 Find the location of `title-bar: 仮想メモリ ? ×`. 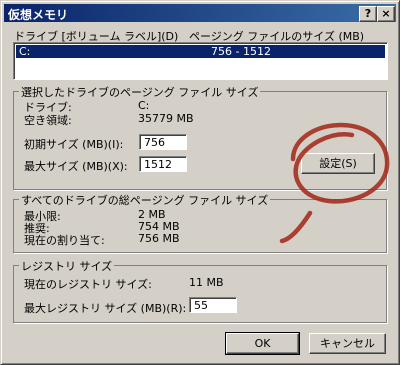

title-bar: 仮想メモリ ? × is located at coordinates (200, 13).